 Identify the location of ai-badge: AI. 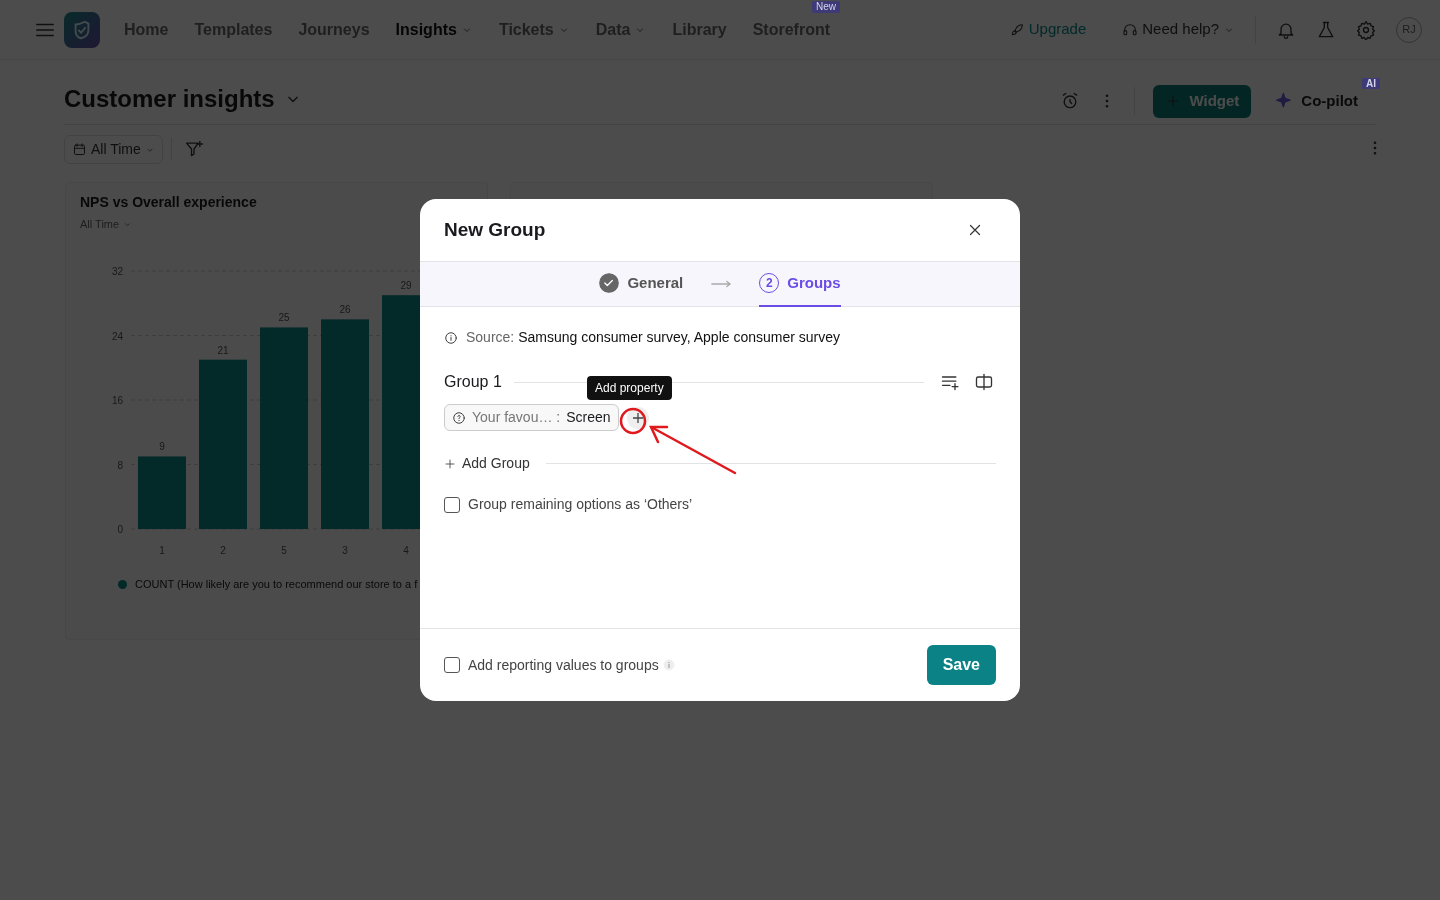
(1371, 83).